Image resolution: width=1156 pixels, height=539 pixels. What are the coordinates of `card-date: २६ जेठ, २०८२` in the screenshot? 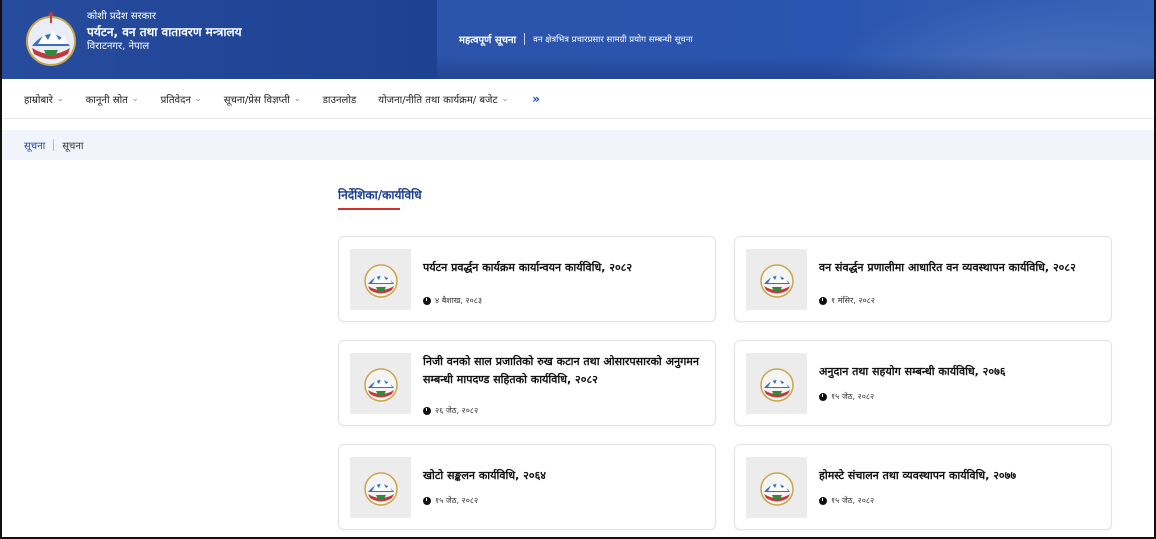 It's located at (450, 410).